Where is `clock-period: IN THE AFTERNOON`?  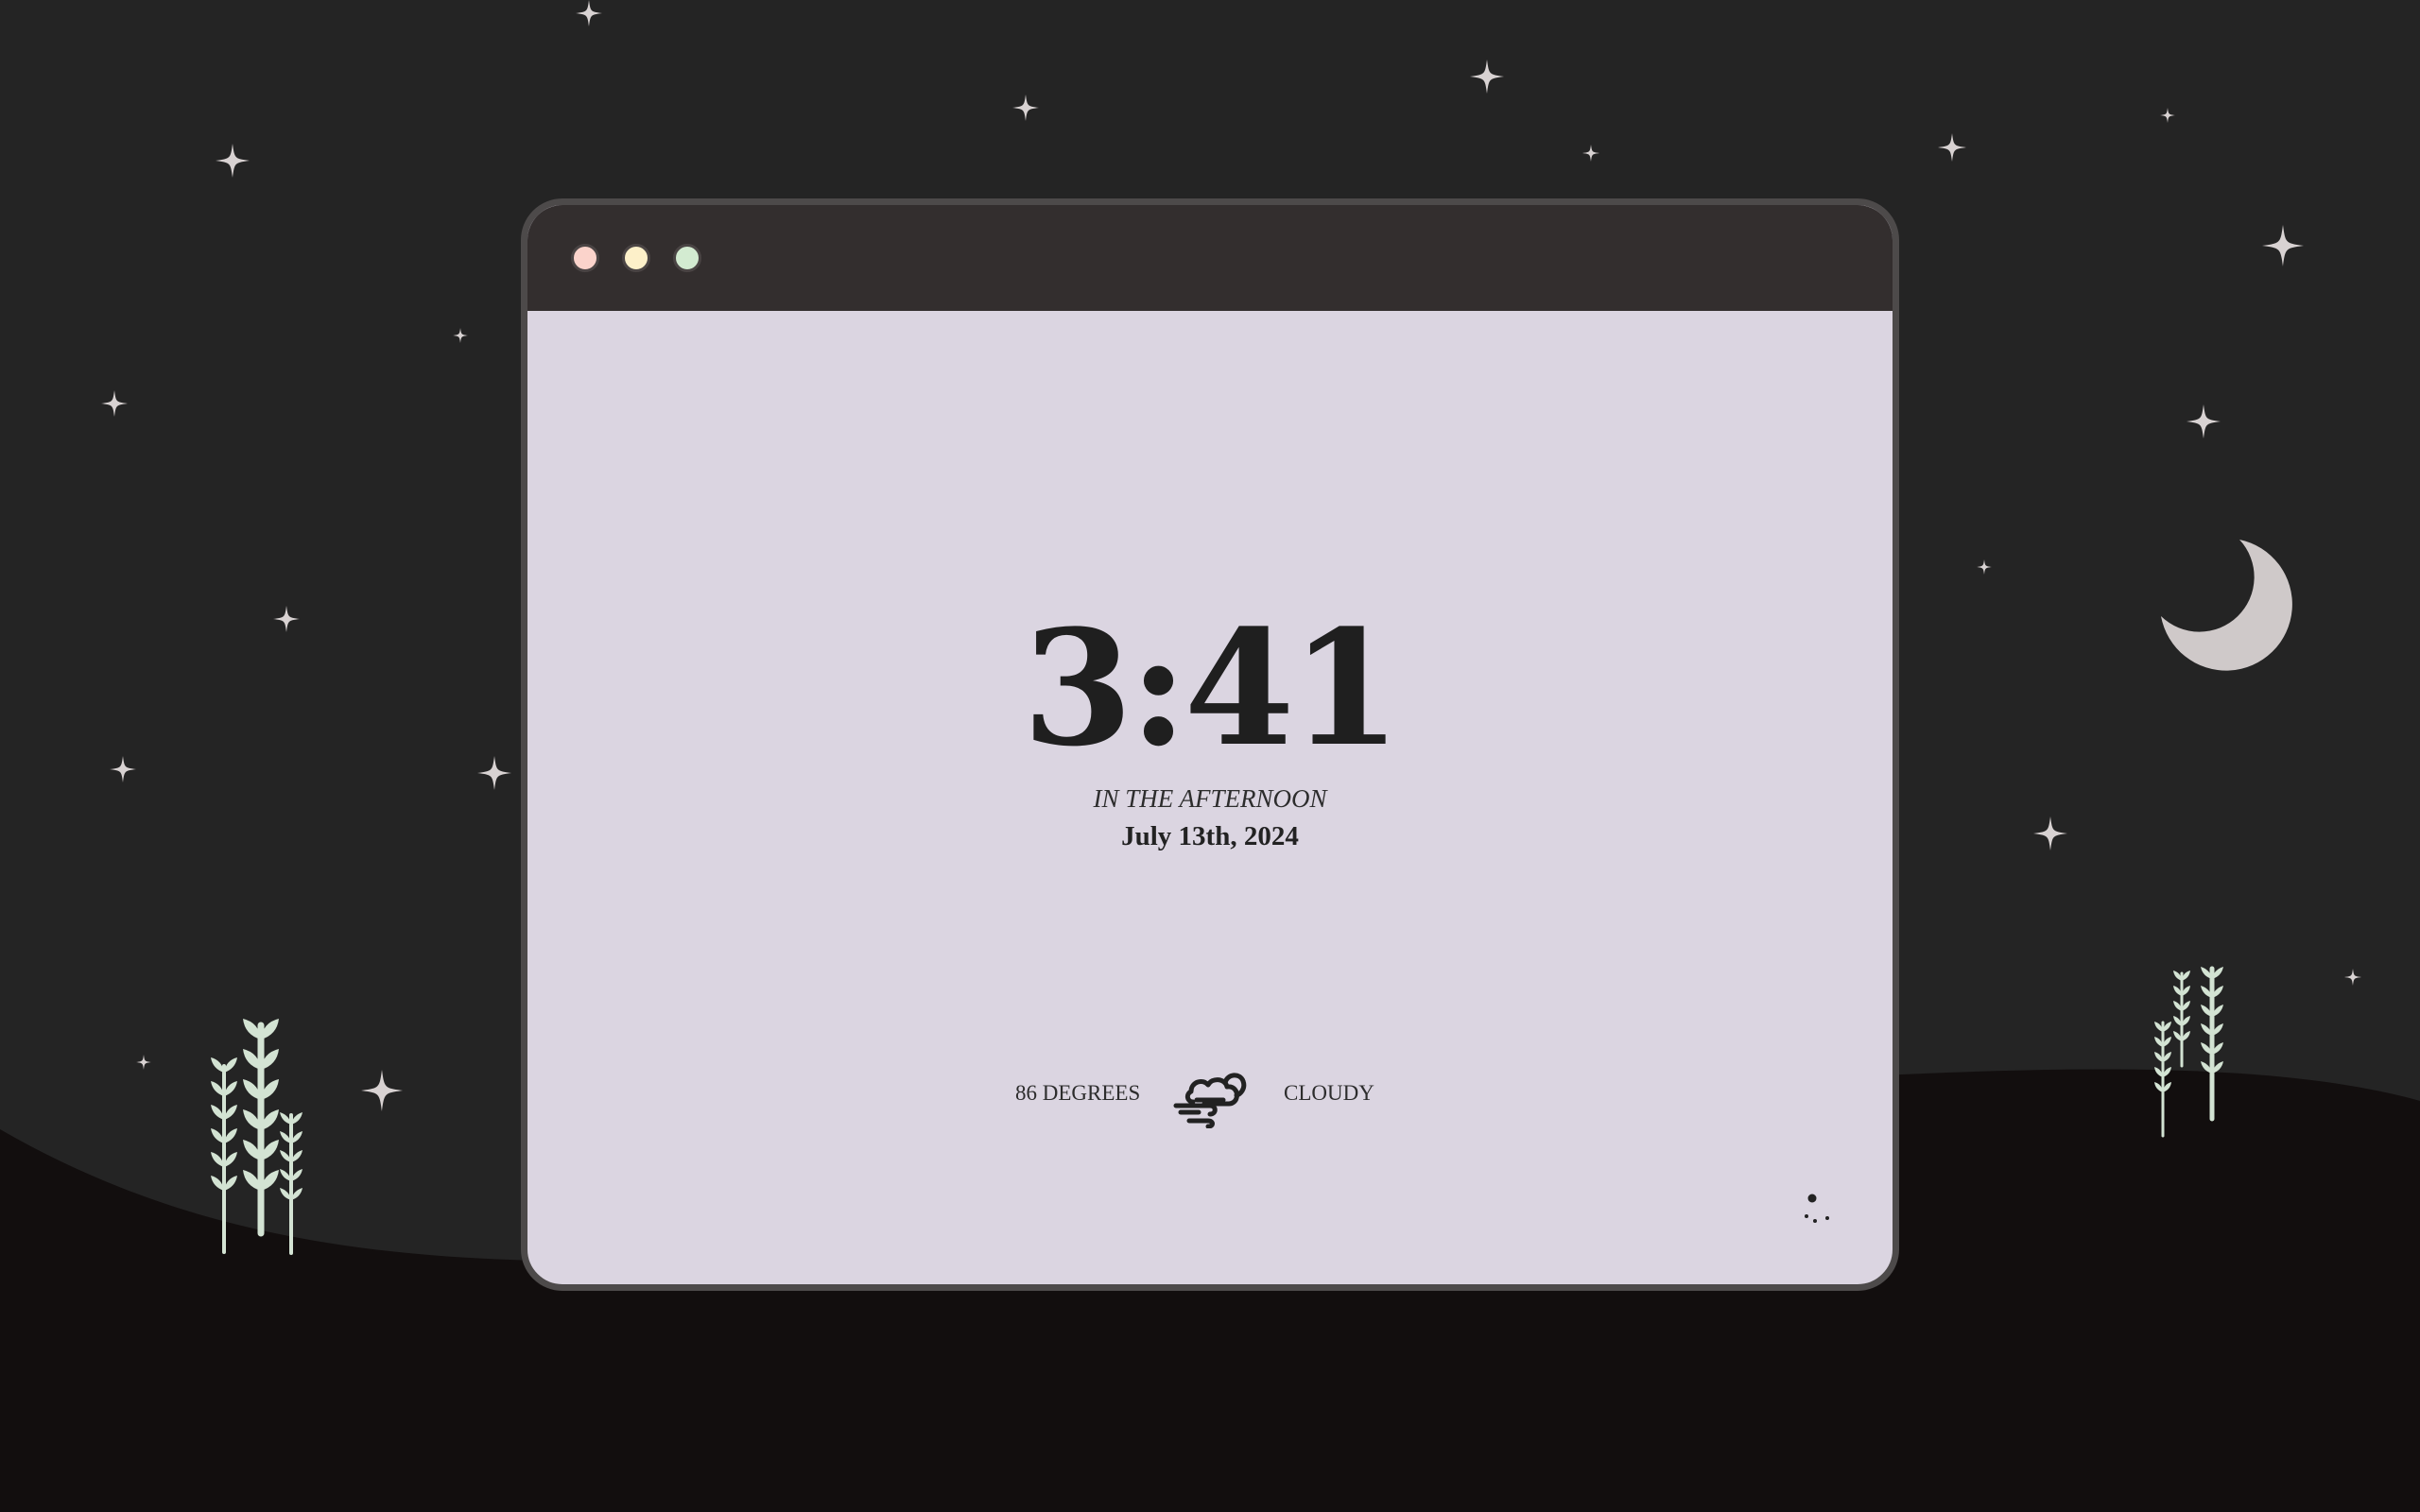 clock-period: IN THE AFTERNOON is located at coordinates (1210, 798).